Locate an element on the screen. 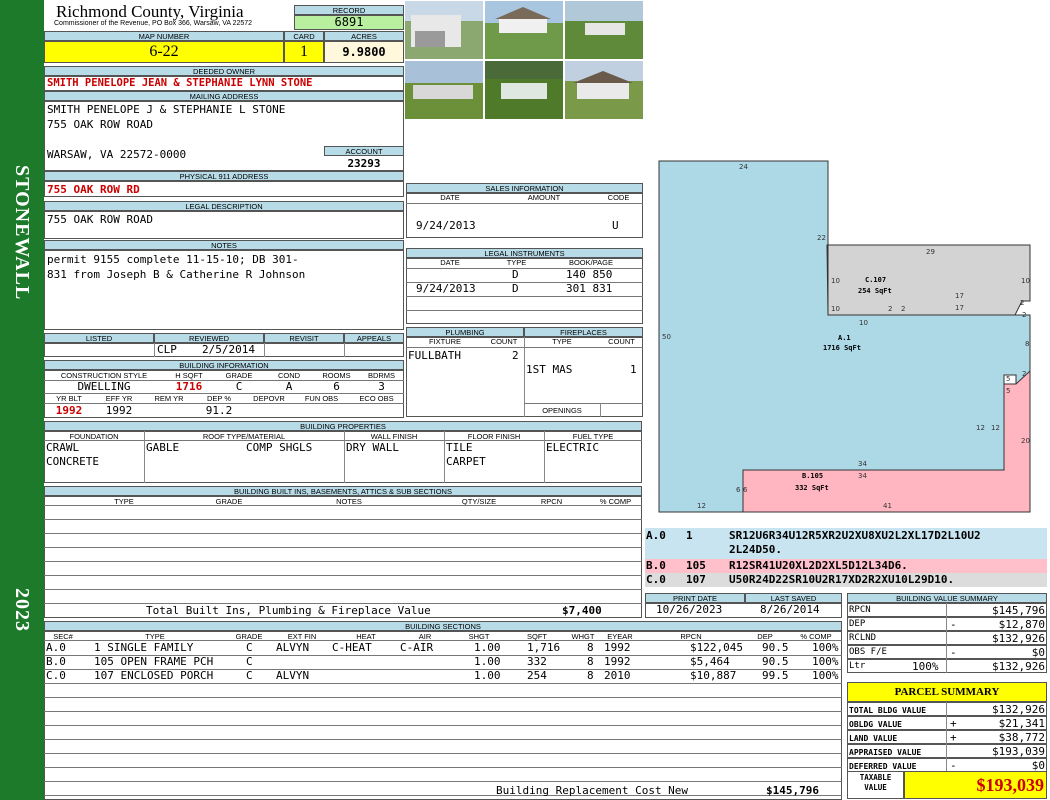 This screenshot has width=1050, height=800. value-summary-value: $12,870 is located at coordinates (1021, 624).